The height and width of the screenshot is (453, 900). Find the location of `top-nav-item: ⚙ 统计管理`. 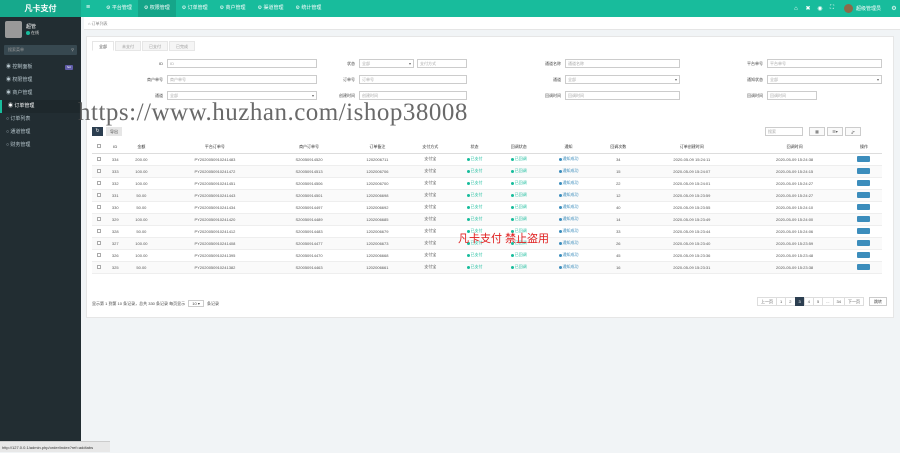

top-nav-item: ⚙ 统计管理 is located at coordinates (308, 8).